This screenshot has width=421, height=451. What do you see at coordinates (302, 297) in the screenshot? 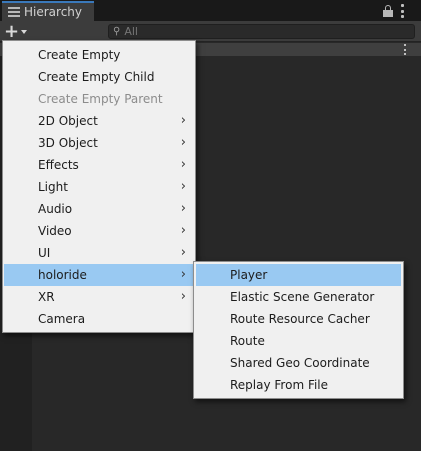
I see `submenu-item-label: Elastic Scene Generator` at bounding box center [302, 297].